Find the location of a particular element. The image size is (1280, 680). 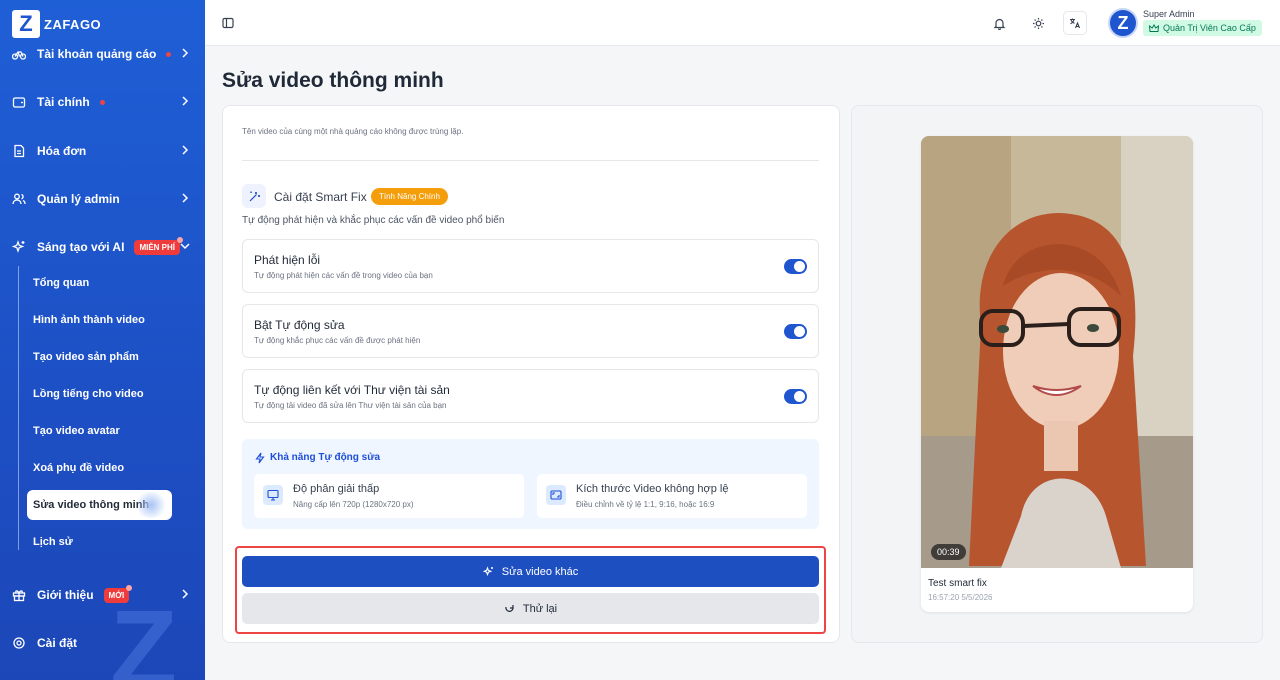

retry-button: Thử lại is located at coordinates (530, 608).